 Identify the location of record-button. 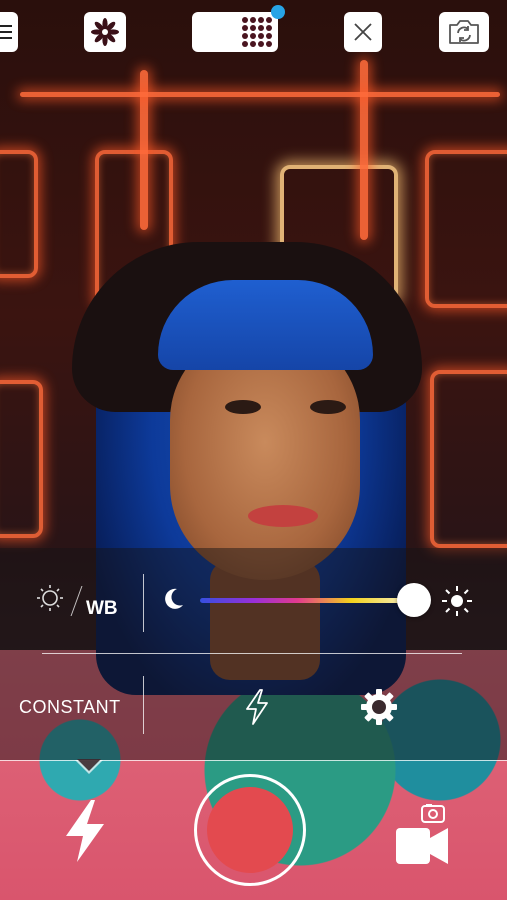
(250, 830).